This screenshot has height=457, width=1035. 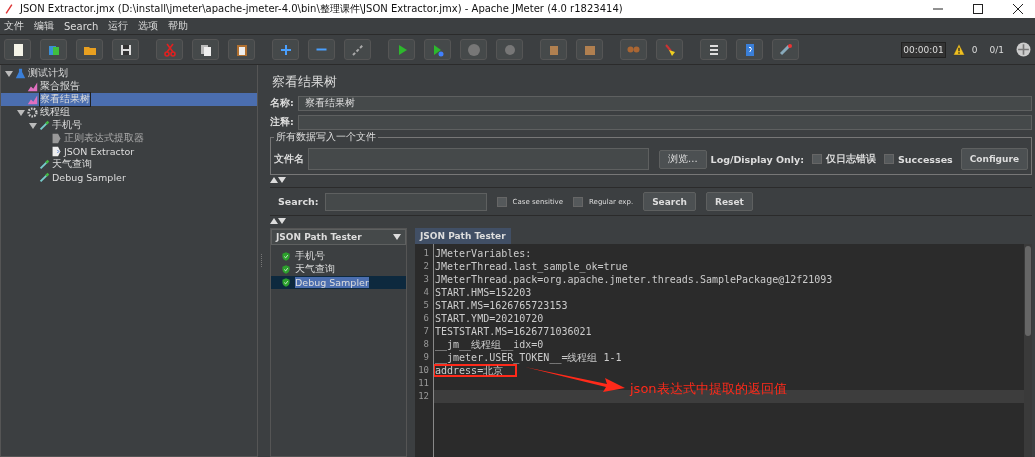 What do you see at coordinates (304, 82) in the screenshot?
I see `panel-title: 察看结果树` at bounding box center [304, 82].